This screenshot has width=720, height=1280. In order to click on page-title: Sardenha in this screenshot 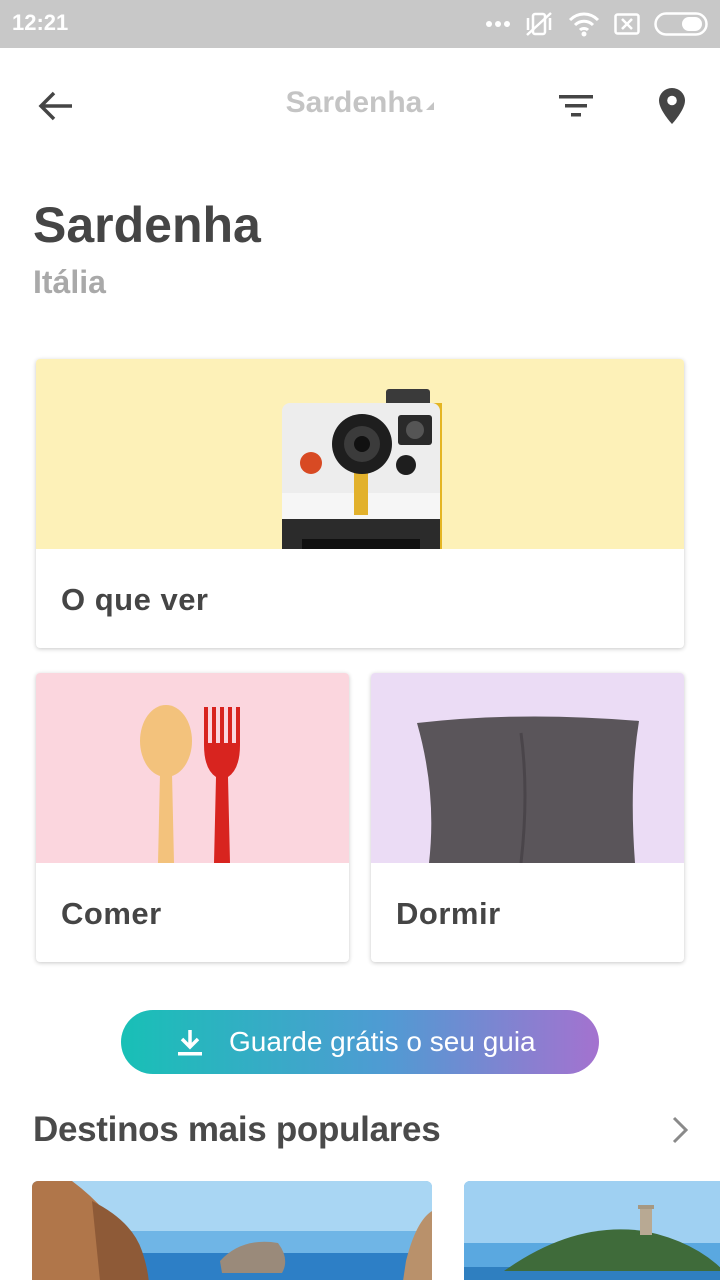, I will do `click(147, 225)`.